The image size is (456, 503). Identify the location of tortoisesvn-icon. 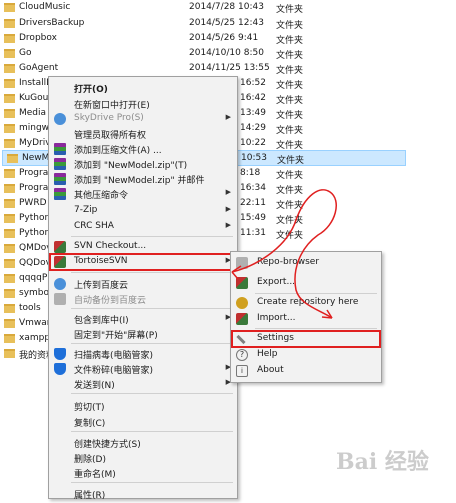
(60, 262).